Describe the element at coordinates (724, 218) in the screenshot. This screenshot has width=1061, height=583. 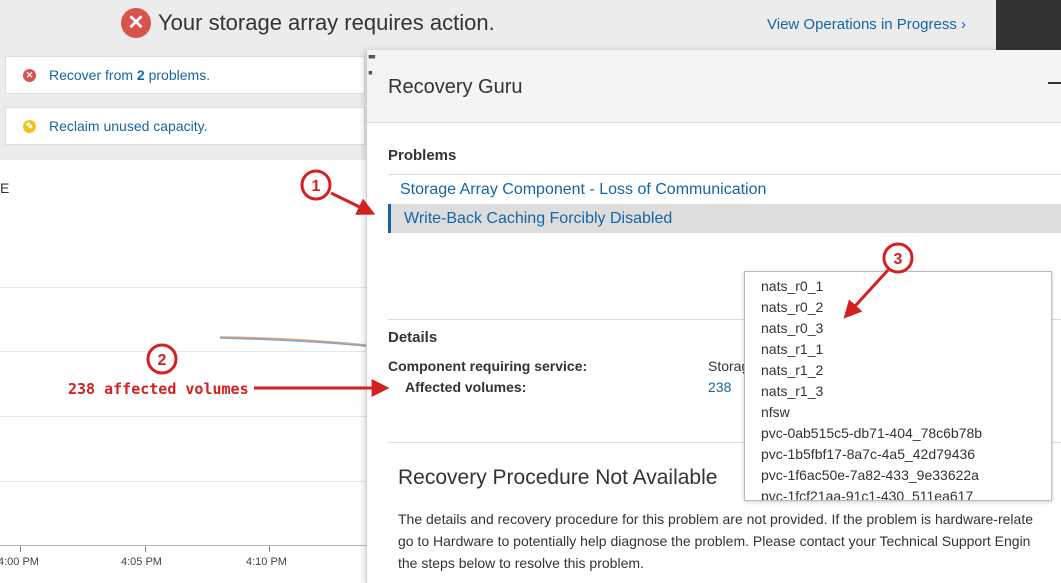
I see `problem-item-selected: Write-Back Caching Forcibly Disabled` at that location.